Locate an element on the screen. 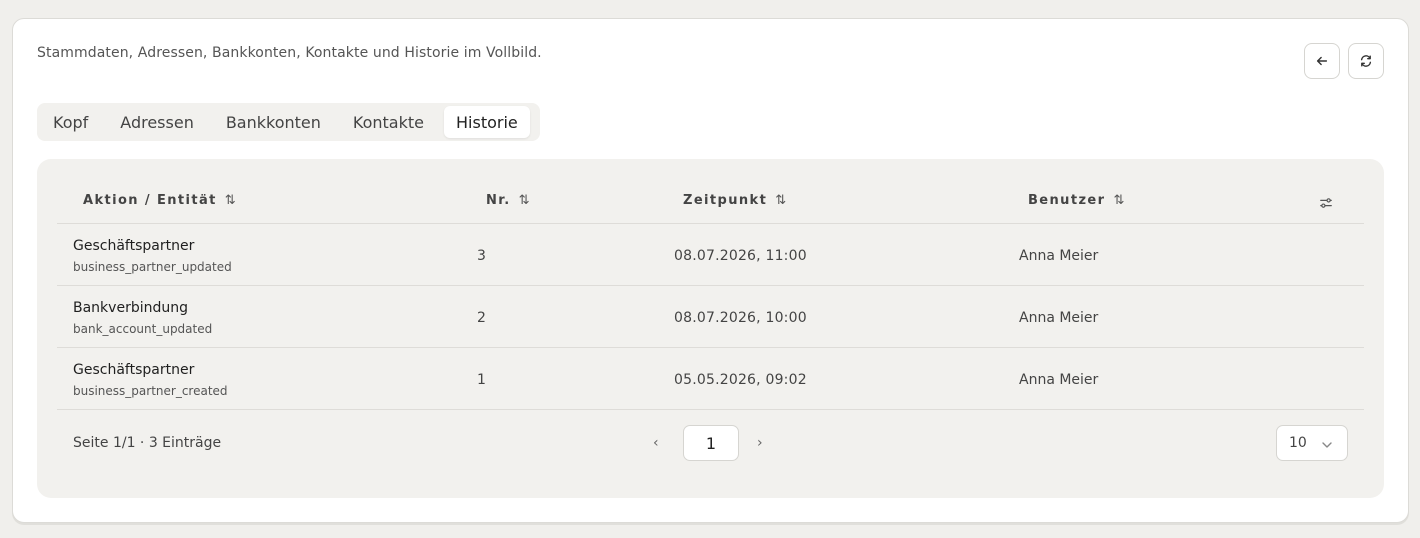  column-header-benutzer-label: Benutzer is located at coordinates (1067, 200).